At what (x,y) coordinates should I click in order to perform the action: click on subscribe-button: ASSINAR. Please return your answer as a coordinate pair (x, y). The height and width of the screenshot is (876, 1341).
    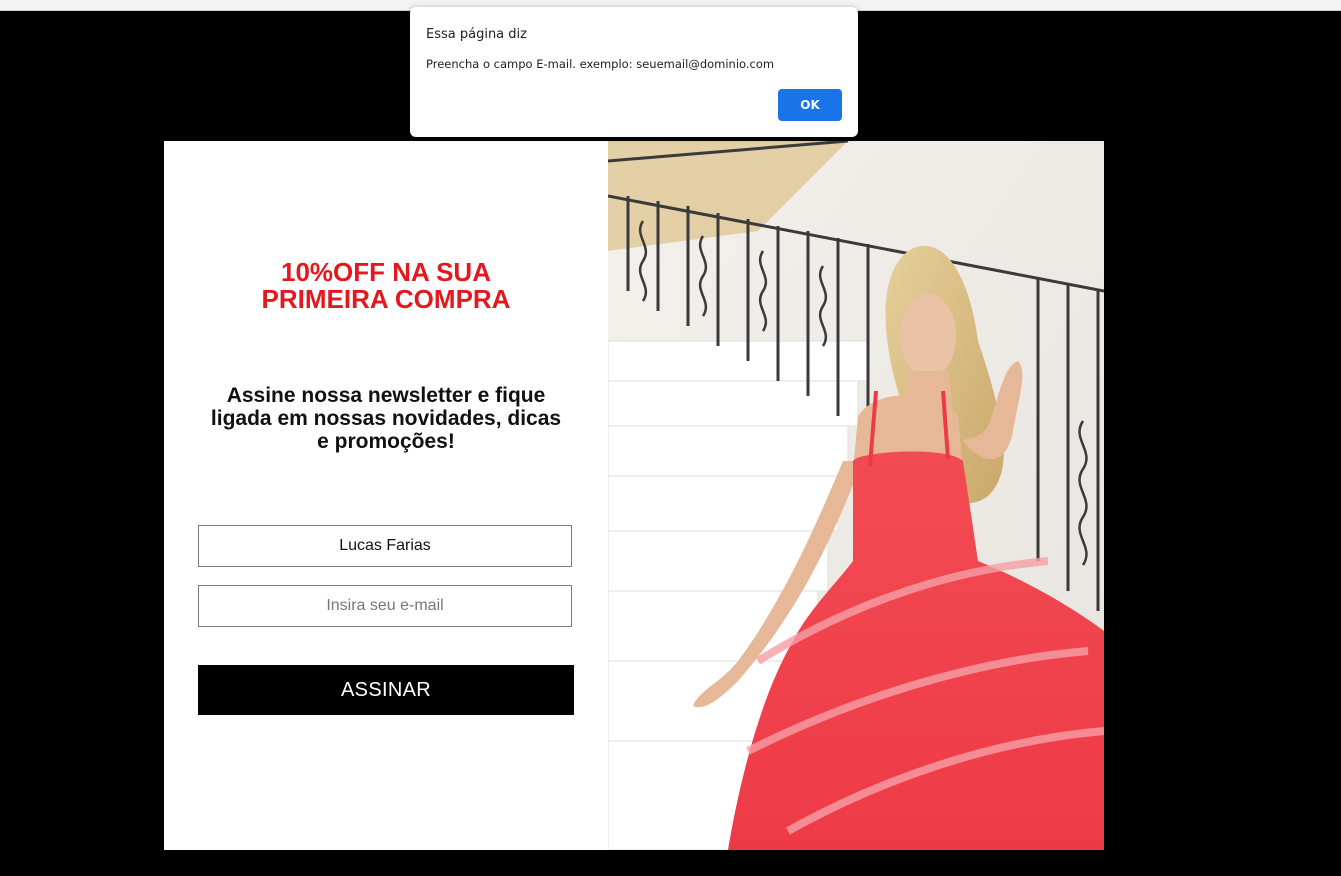
    Looking at the image, I should click on (386, 690).